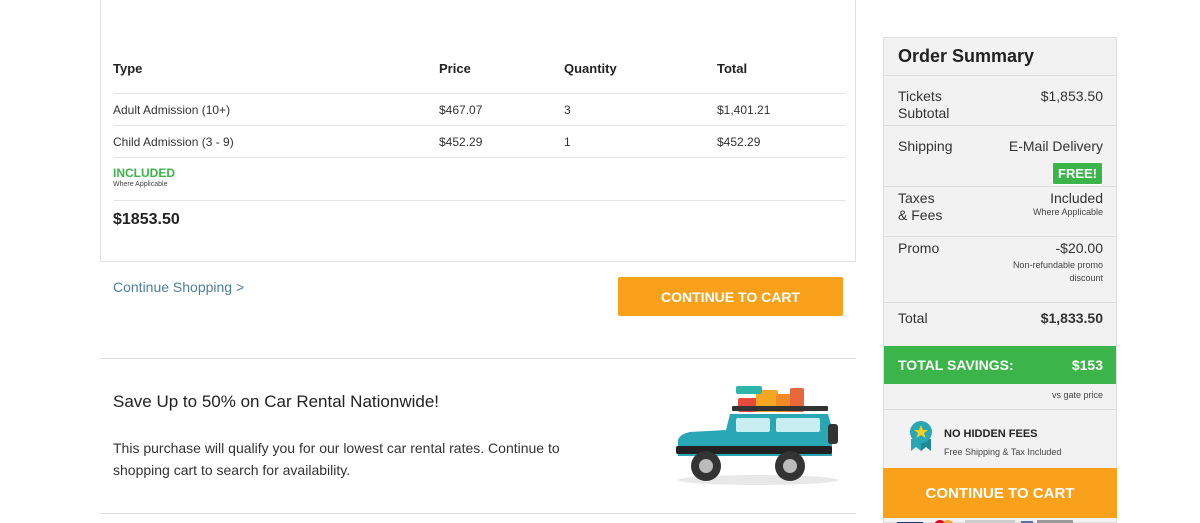 The image size is (1200, 523). I want to click on total-row: Total $1,833.50, so click(1000, 319).